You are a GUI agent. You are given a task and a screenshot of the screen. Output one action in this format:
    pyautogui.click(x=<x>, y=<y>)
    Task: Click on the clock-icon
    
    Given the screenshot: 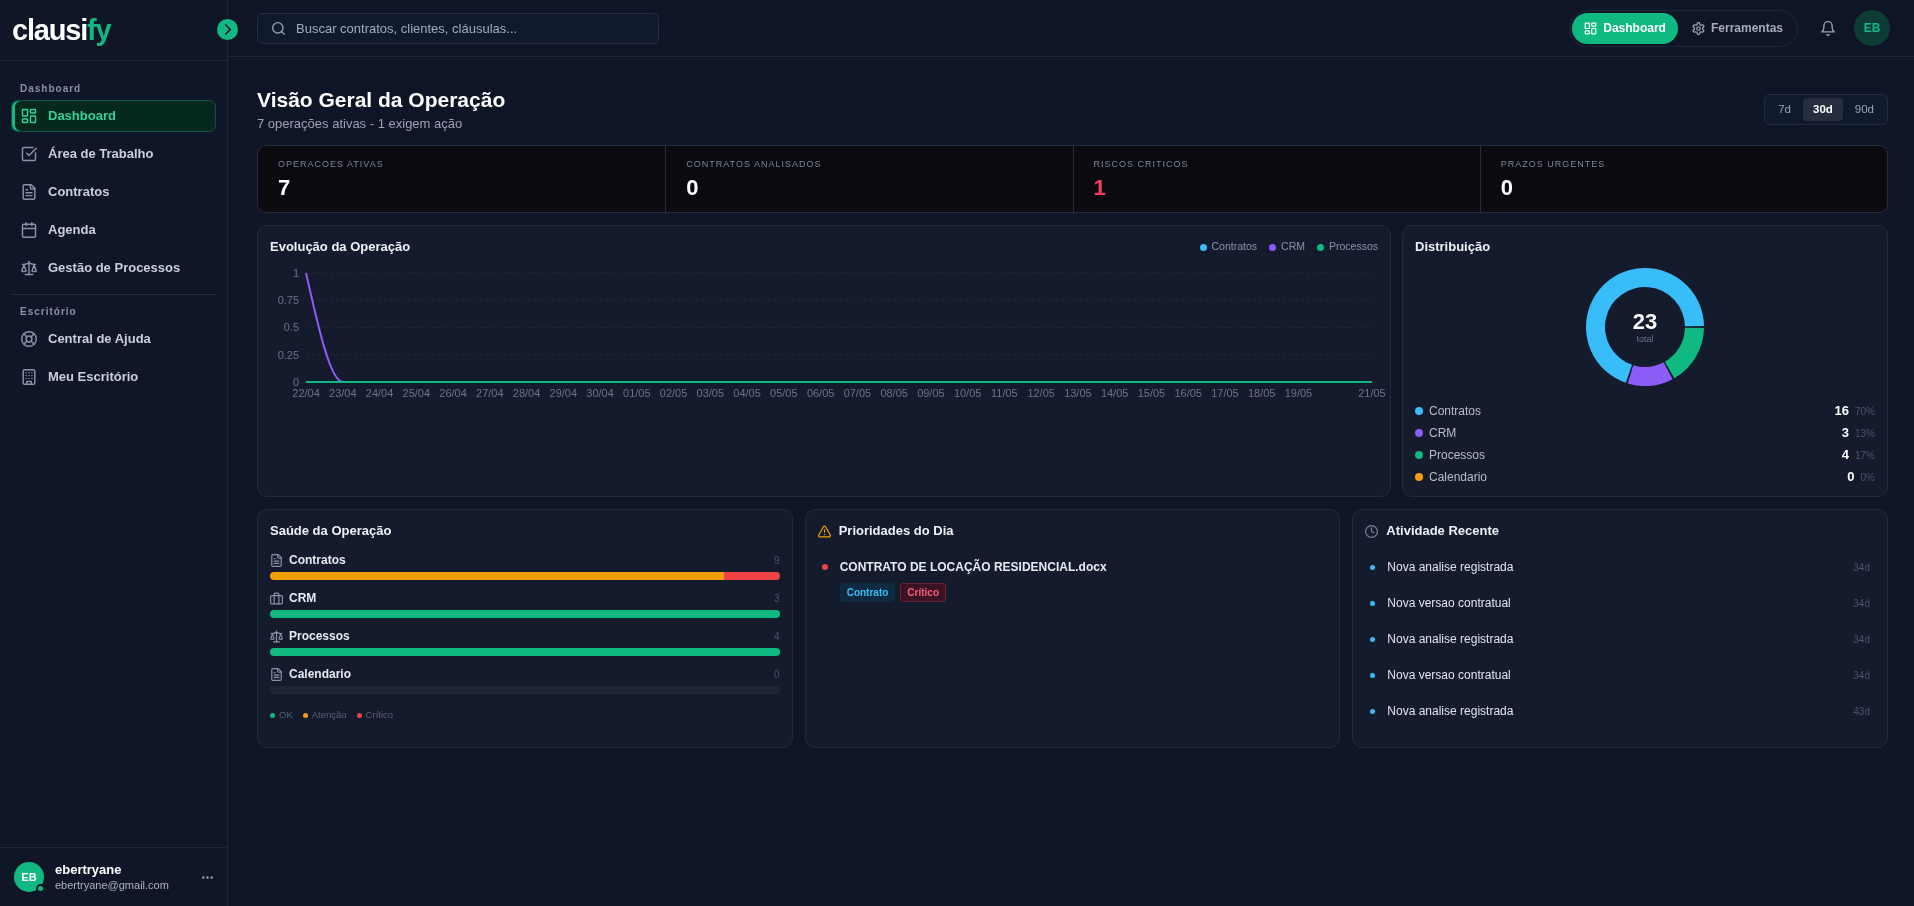 What is the action you would take?
    pyautogui.click(x=1372, y=531)
    